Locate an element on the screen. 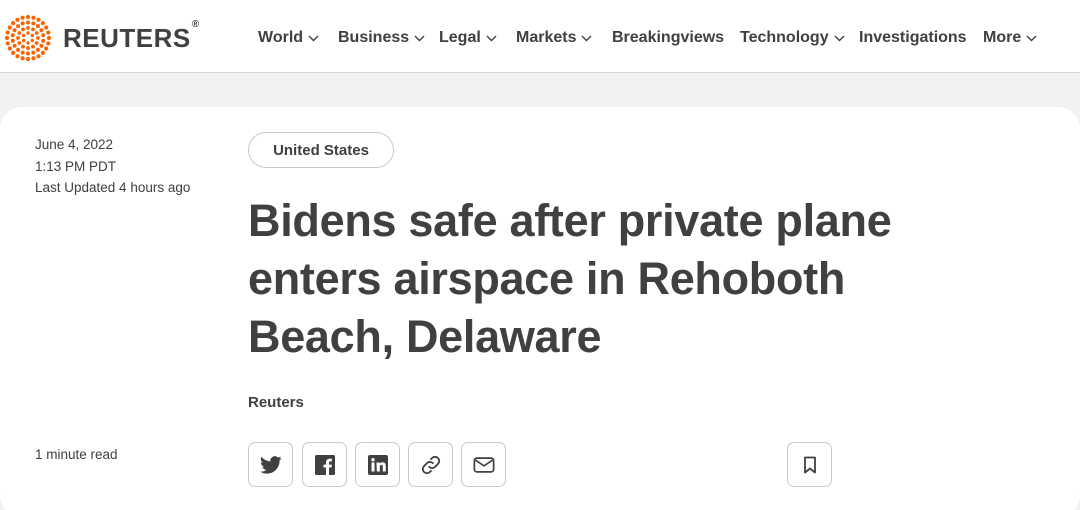 This screenshot has height=510, width=1080. nav-item-more: More is located at coordinates (1010, 38).